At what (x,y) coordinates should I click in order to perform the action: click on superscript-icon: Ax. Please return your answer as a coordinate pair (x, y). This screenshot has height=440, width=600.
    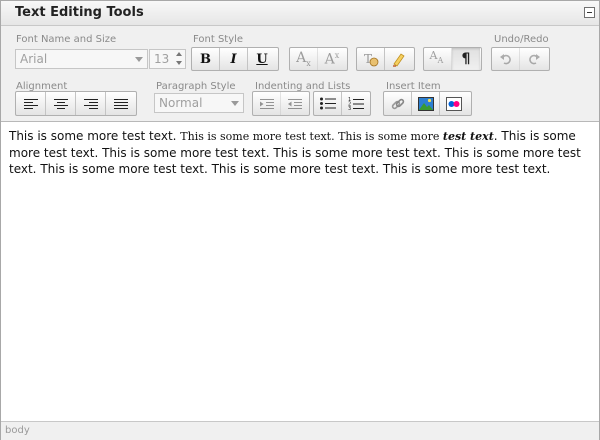
    Looking at the image, I should click on (332, 59).